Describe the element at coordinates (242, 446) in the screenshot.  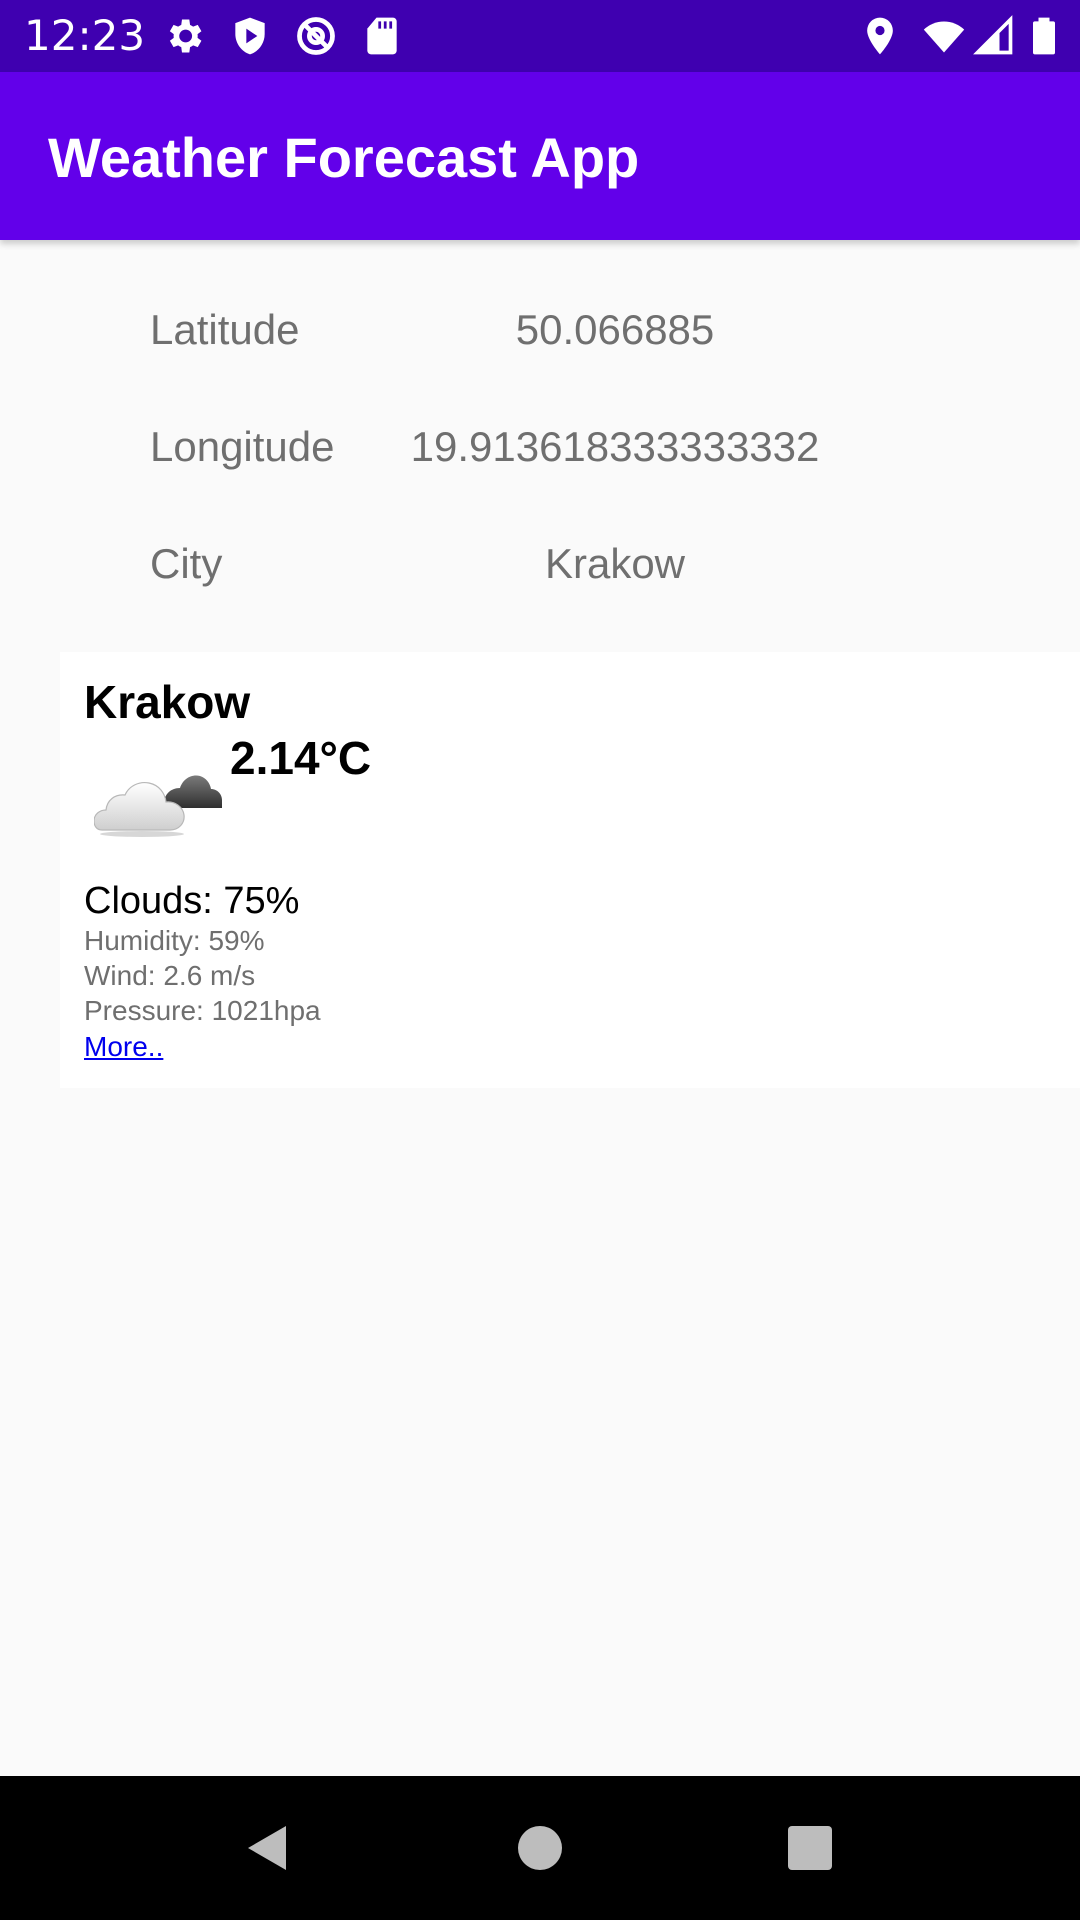
I see `longitude-label: Longitude` at that location.